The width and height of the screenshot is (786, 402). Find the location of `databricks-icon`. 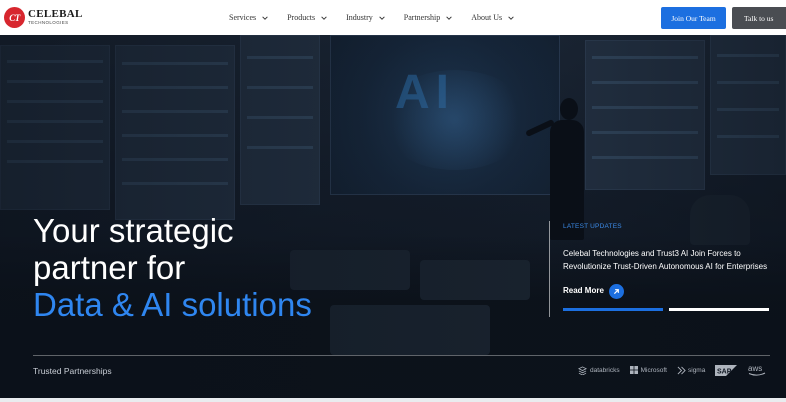

databricks-icon is located at coordinates (582, 370).